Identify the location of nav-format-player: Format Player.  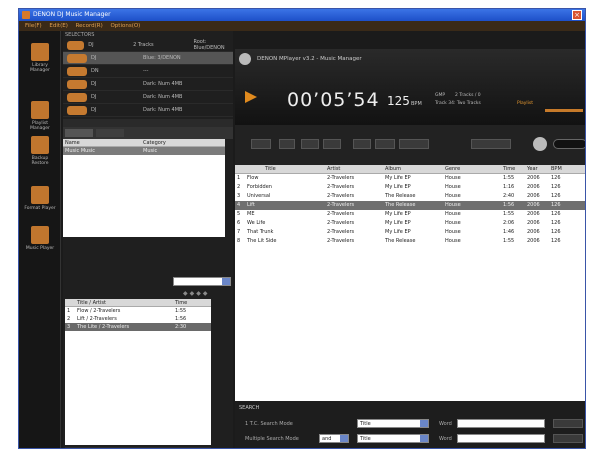
(40, 198).